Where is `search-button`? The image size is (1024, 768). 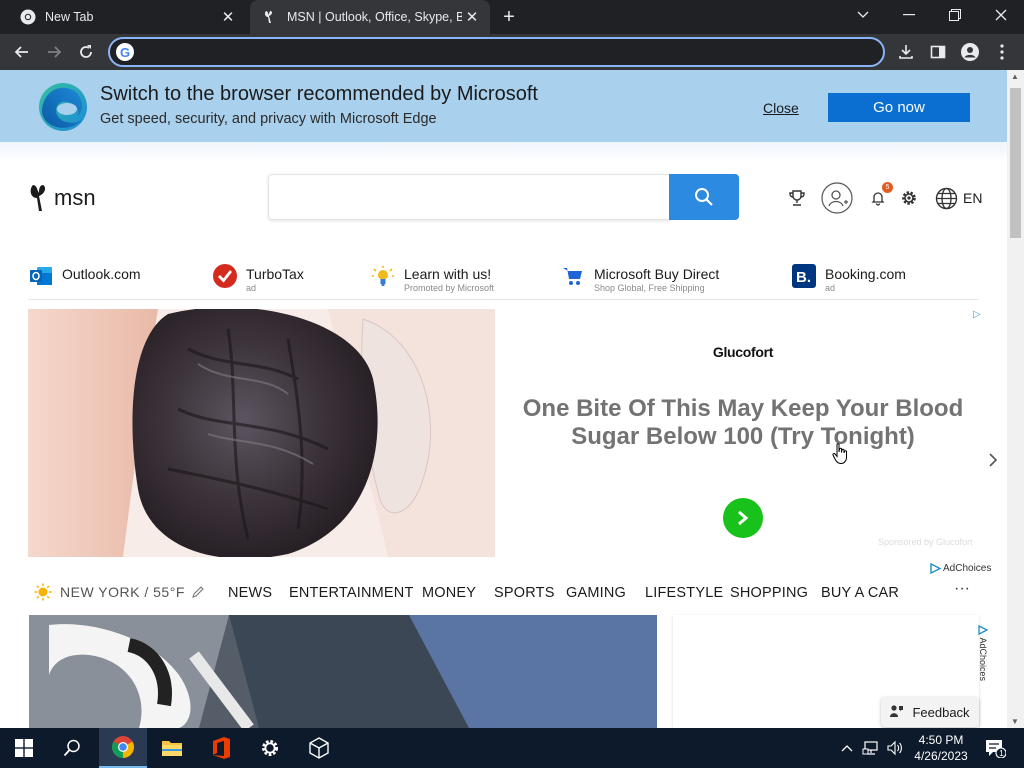
search-button is located at coordinates (704, 197).